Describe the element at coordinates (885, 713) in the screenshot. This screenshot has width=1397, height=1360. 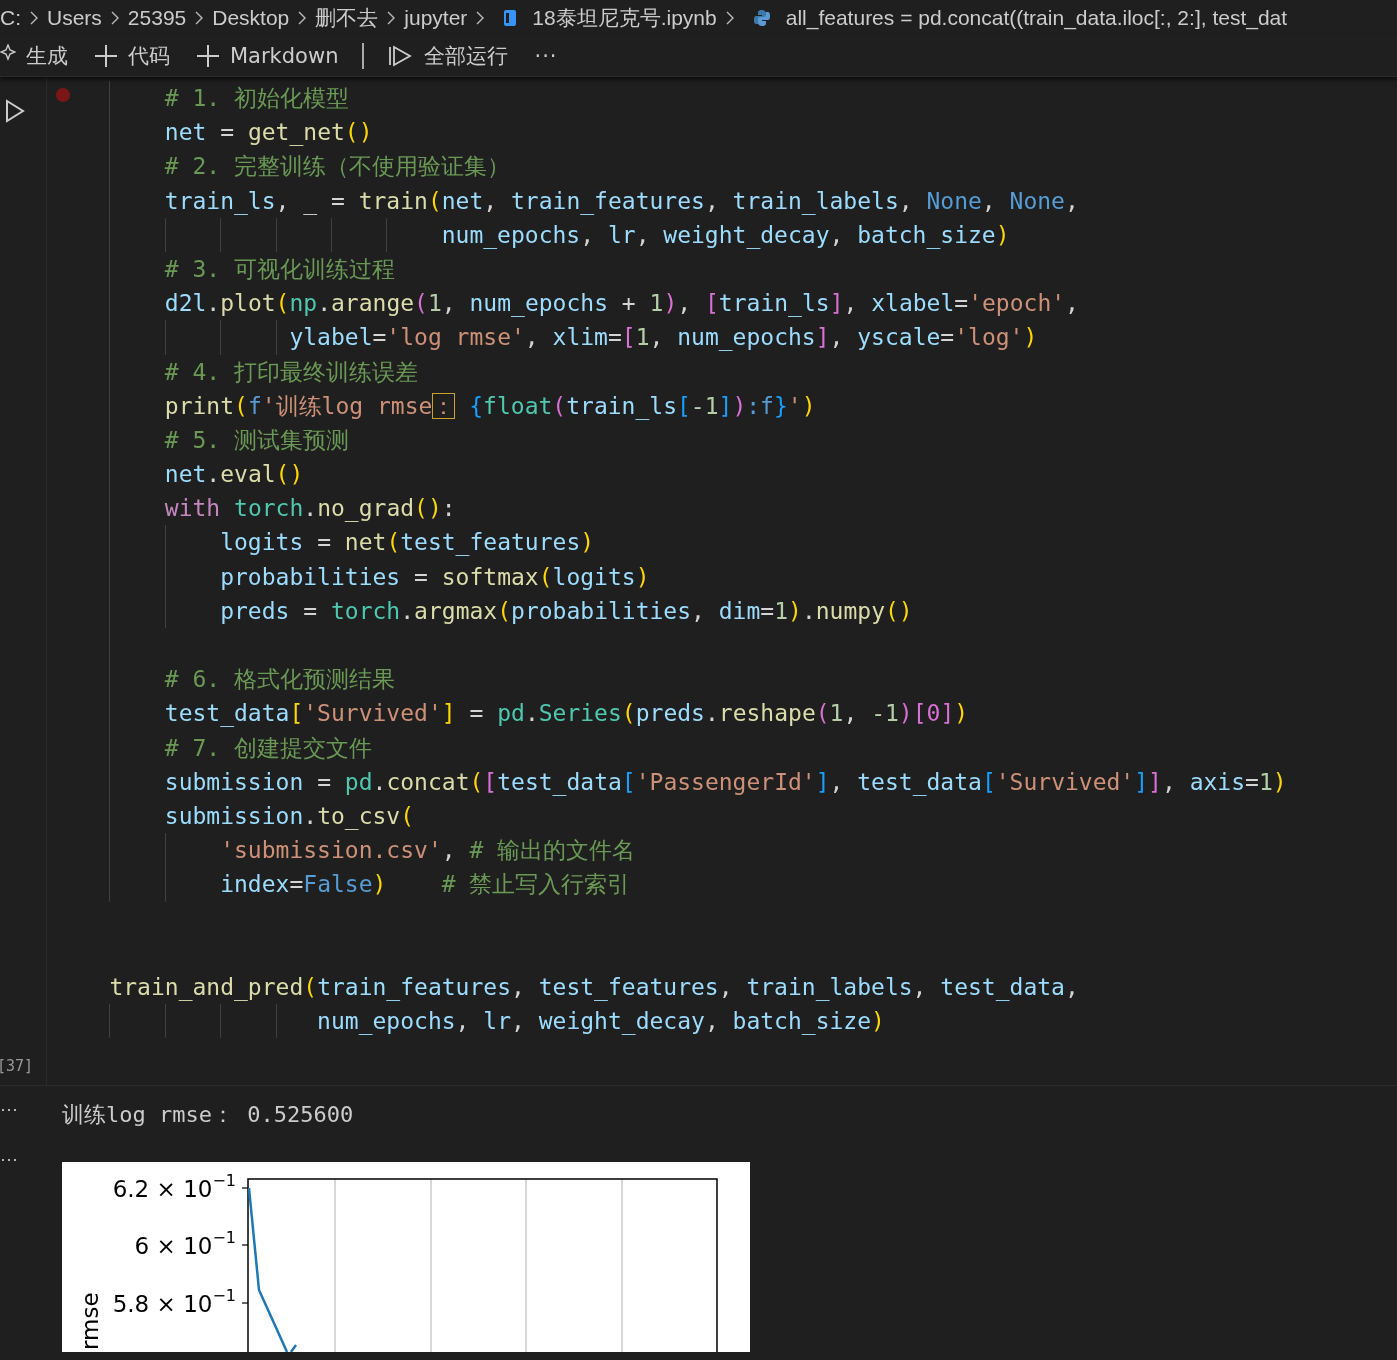
I see `code-token: -1` at that location.